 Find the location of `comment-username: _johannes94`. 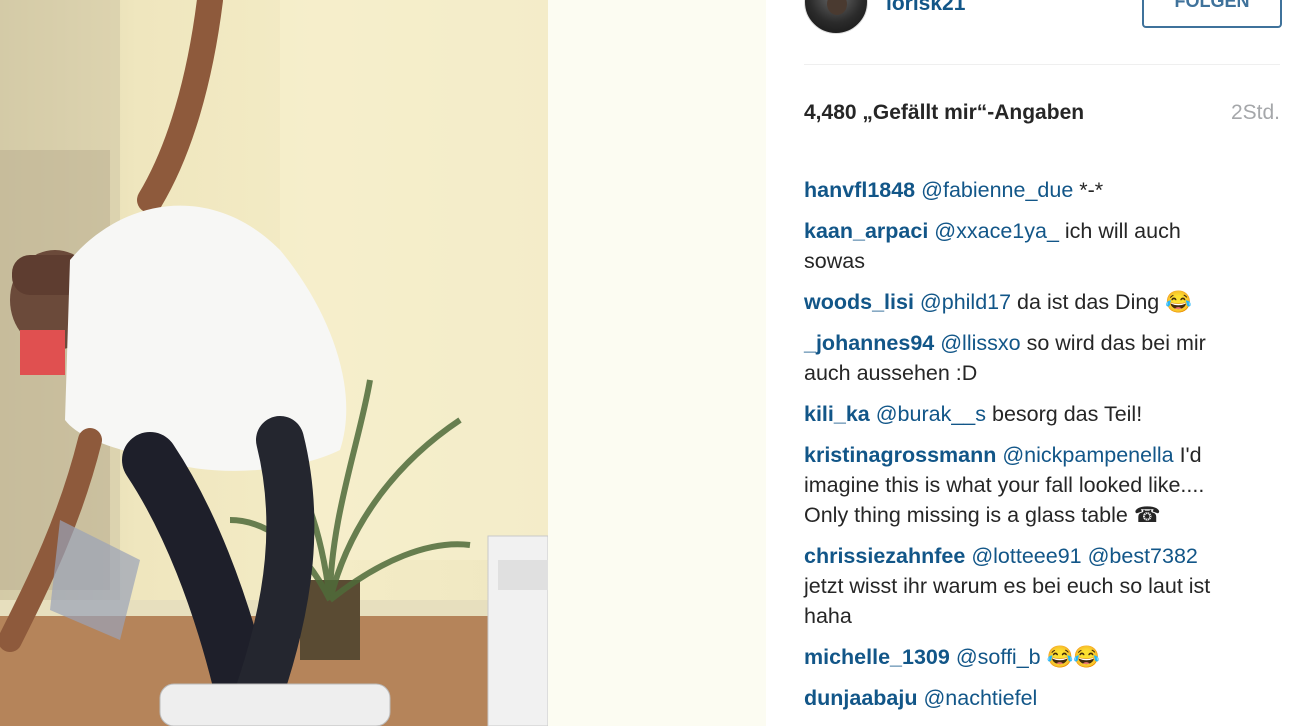

comment-username: _johannes94 is located at coordinates (869, 343).